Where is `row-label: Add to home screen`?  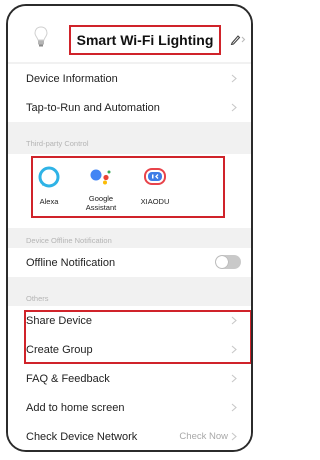 row-label: Add to home screen is located at coordinates (75, 407).